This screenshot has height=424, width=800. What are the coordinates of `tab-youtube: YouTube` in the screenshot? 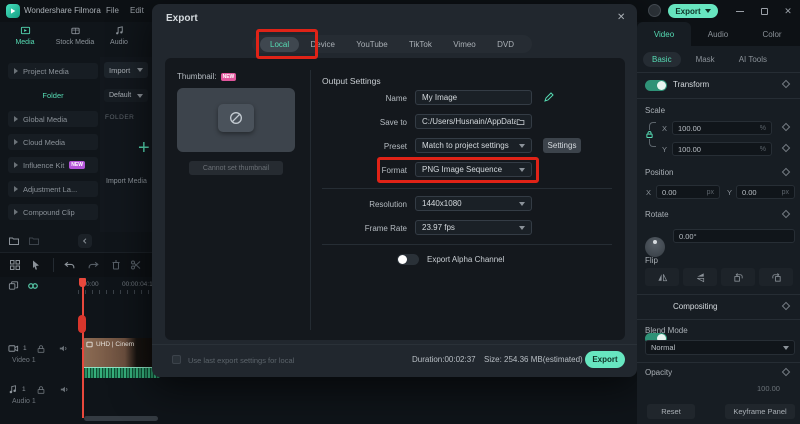 It's located at (371, 44).